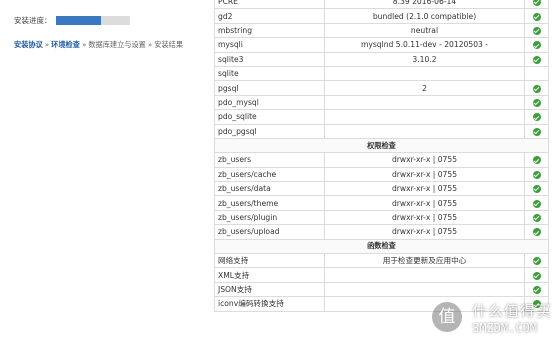 The width and height of the screenshot is (558, 342). I want to click on check-item-name: zb_users/theme, so click(269, 203).